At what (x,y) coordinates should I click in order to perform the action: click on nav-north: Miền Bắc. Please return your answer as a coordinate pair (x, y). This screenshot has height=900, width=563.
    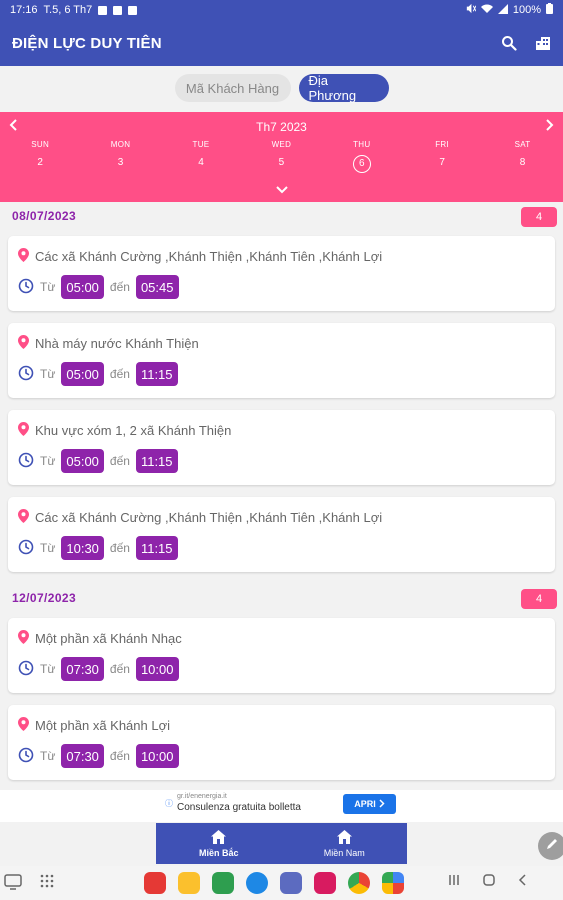
    Looking at the image, I should click on (219, 843).